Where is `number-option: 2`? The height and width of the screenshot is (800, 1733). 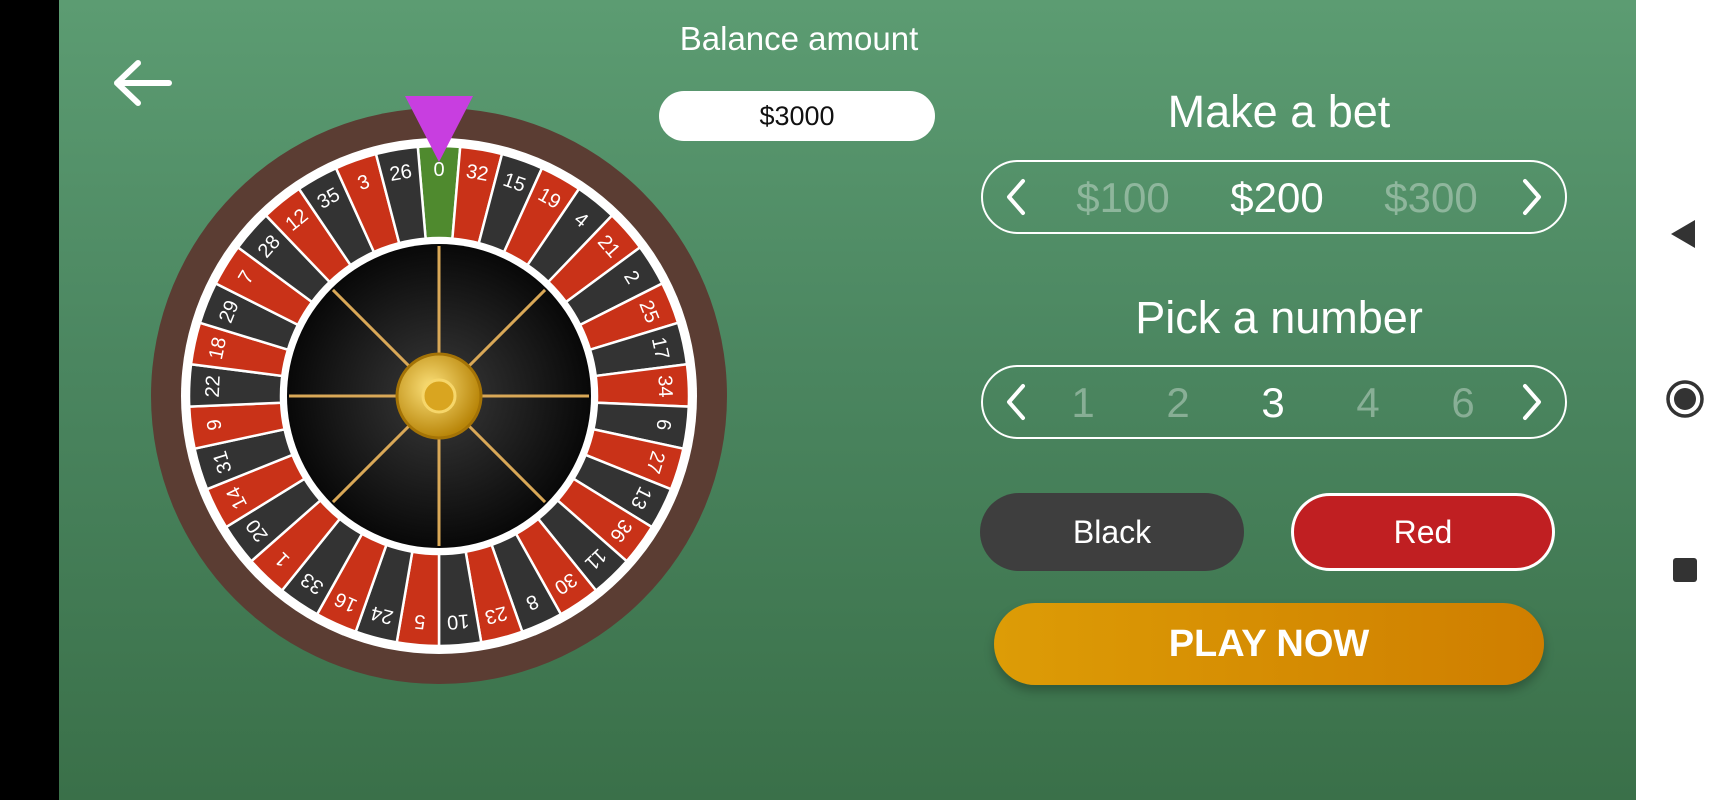
number-option: 2 is located at coordinates (1178, 403).